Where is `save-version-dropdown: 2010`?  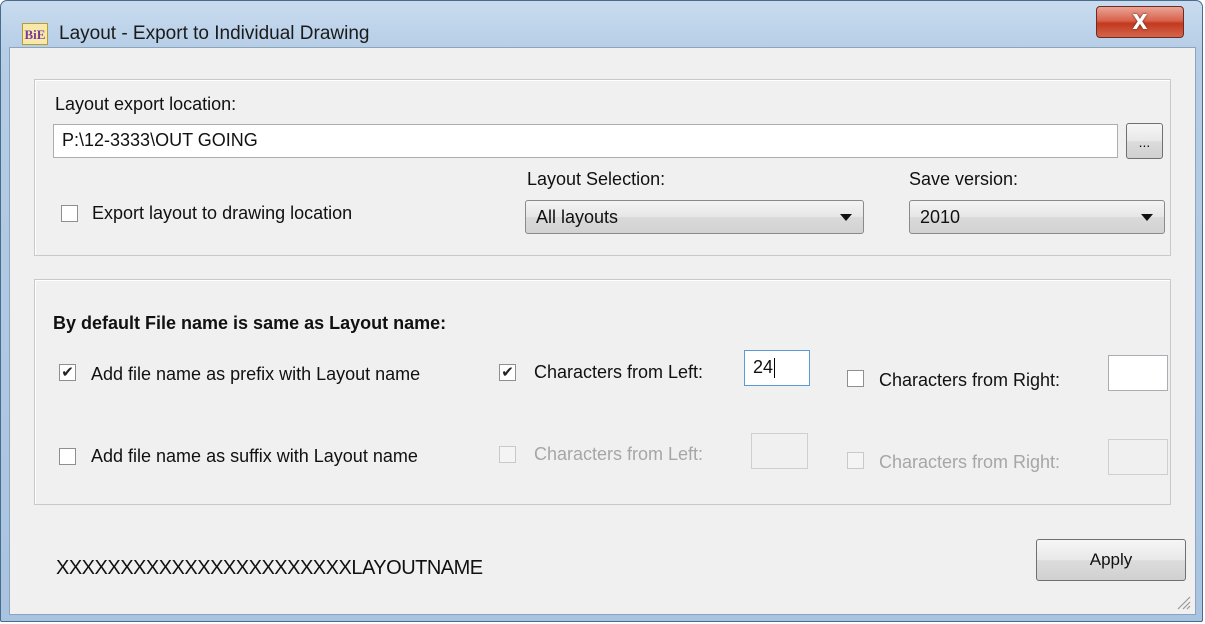
save-version-dropdown: 2010 is located at coordinates (1037, 217).